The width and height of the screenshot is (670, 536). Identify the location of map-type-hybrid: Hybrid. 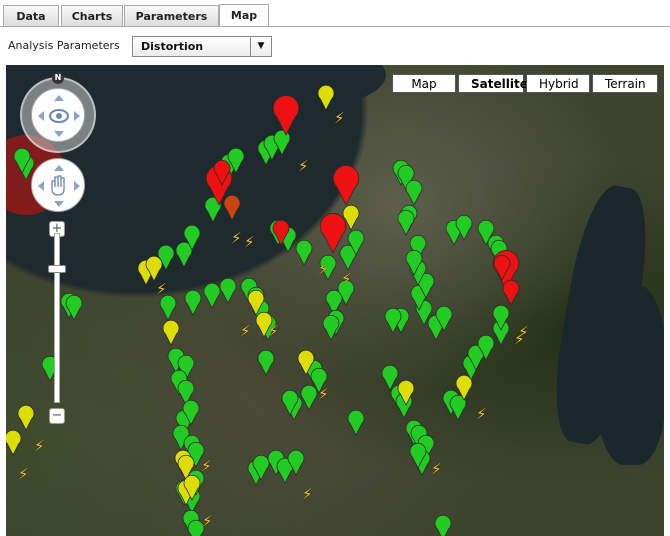
(558, 83).